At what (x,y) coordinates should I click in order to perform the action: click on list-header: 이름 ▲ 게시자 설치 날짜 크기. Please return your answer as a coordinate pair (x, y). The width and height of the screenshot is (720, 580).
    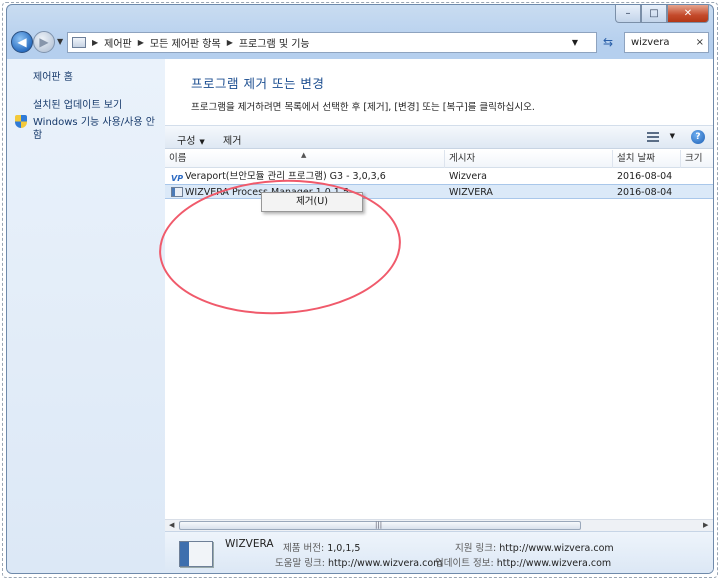
    Looking at the image, I should click on (439, 159).